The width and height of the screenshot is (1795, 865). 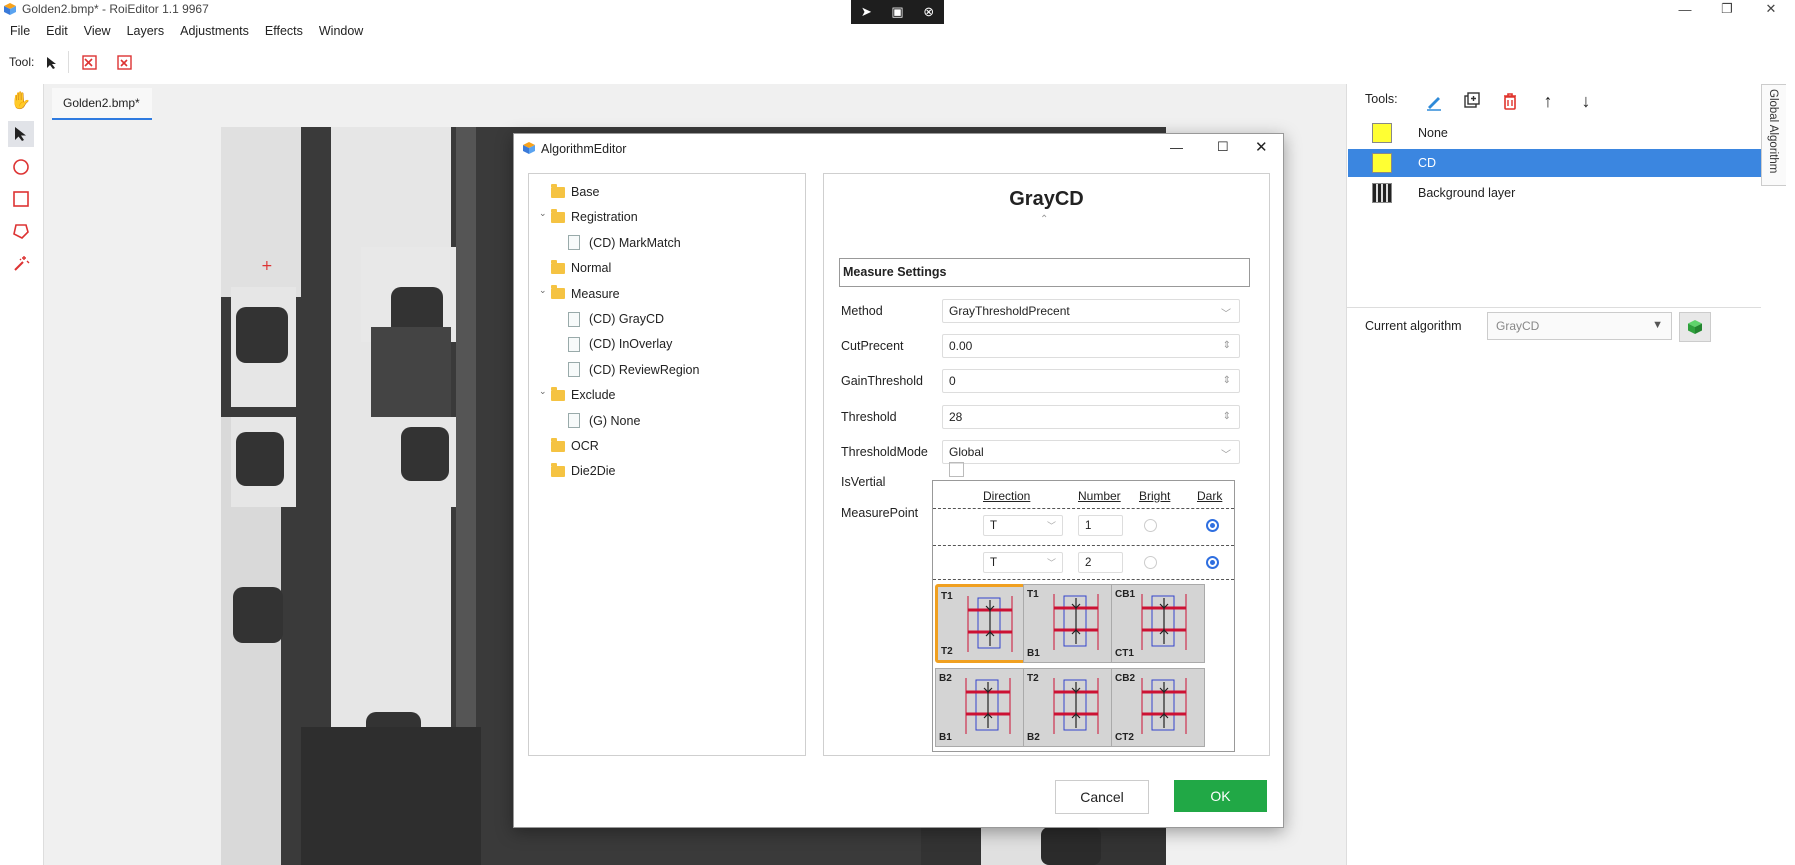 I want to click on measure-diagram-icon, so click(x=1164, y=622).